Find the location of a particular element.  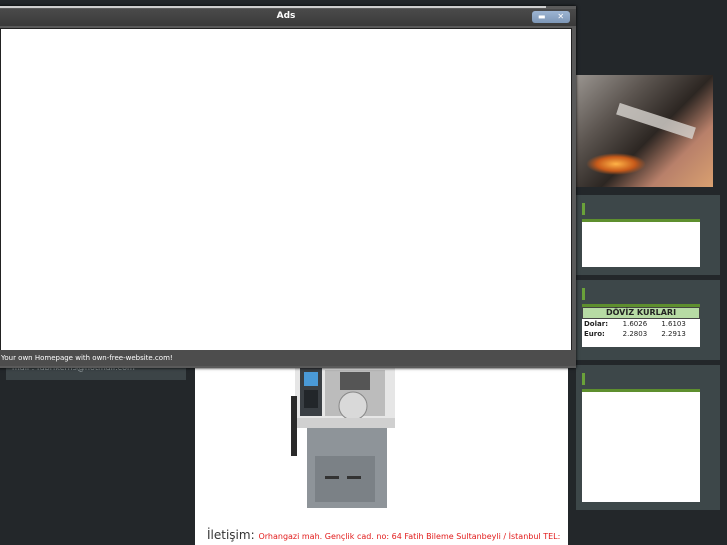

rate-row: Euro: 2.2803 2.2913 is located at coordinates (641, 334).